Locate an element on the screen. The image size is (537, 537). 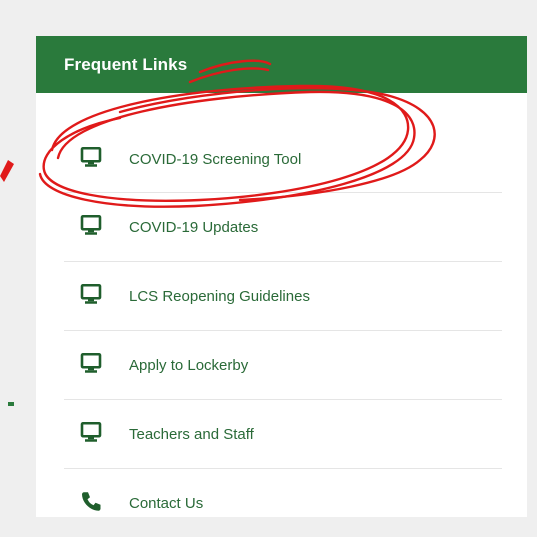
phone-icon is located at coordinates (91, 501).